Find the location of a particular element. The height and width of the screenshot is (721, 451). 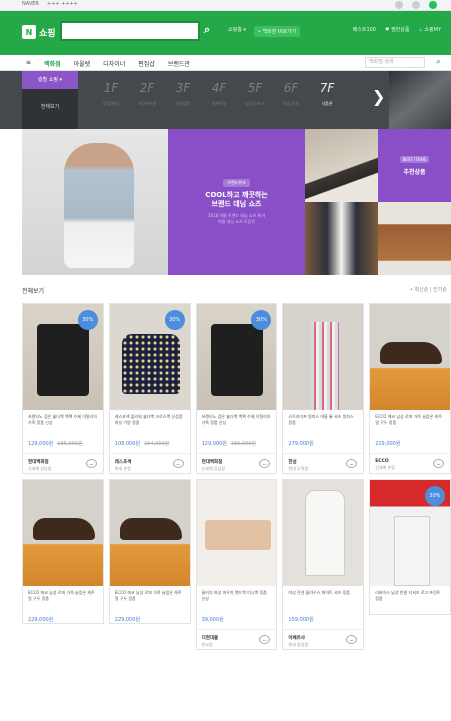

floor-2f: 2F 여성캐주얼 is located at coordinates (147, 94).